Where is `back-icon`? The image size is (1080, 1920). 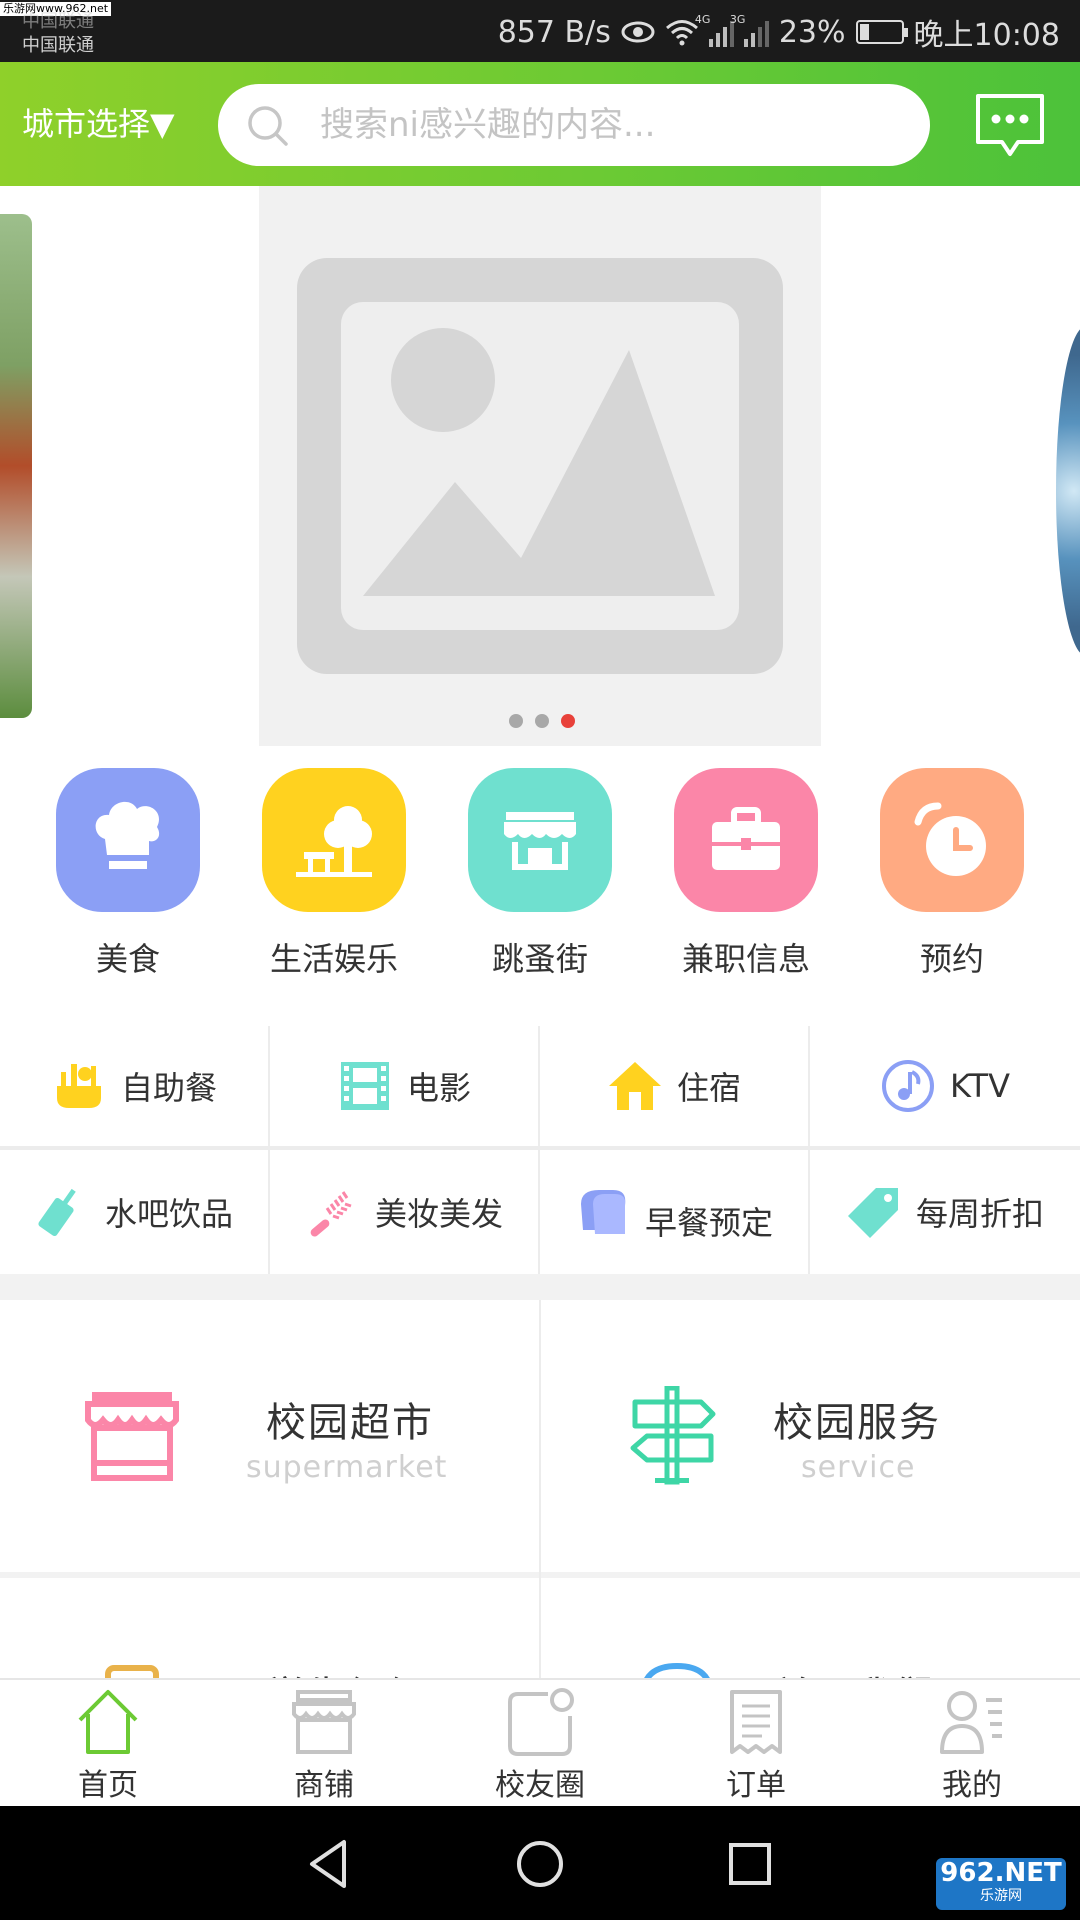 back-icon is located at coordinates (330, 1864).